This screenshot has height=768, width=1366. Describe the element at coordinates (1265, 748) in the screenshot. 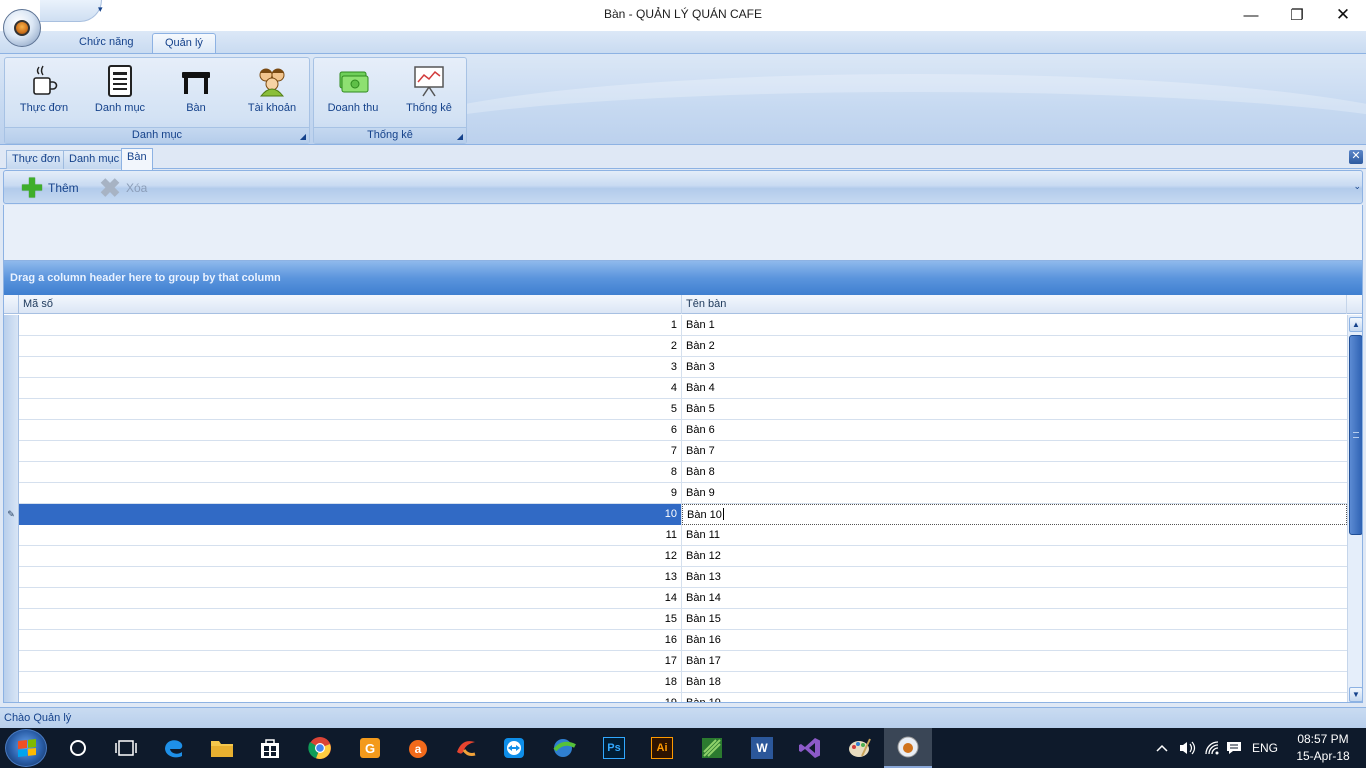

I see `input-language: ENG` at that location.